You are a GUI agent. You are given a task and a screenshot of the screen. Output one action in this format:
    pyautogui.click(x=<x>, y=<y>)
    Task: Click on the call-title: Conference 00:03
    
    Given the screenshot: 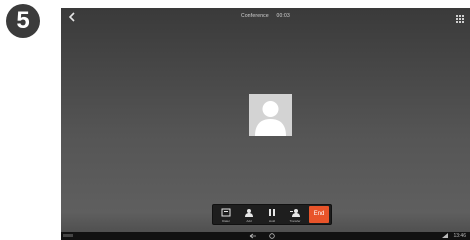 What is the action you would take?
    pyautogui.click(x=265, y=16)
    